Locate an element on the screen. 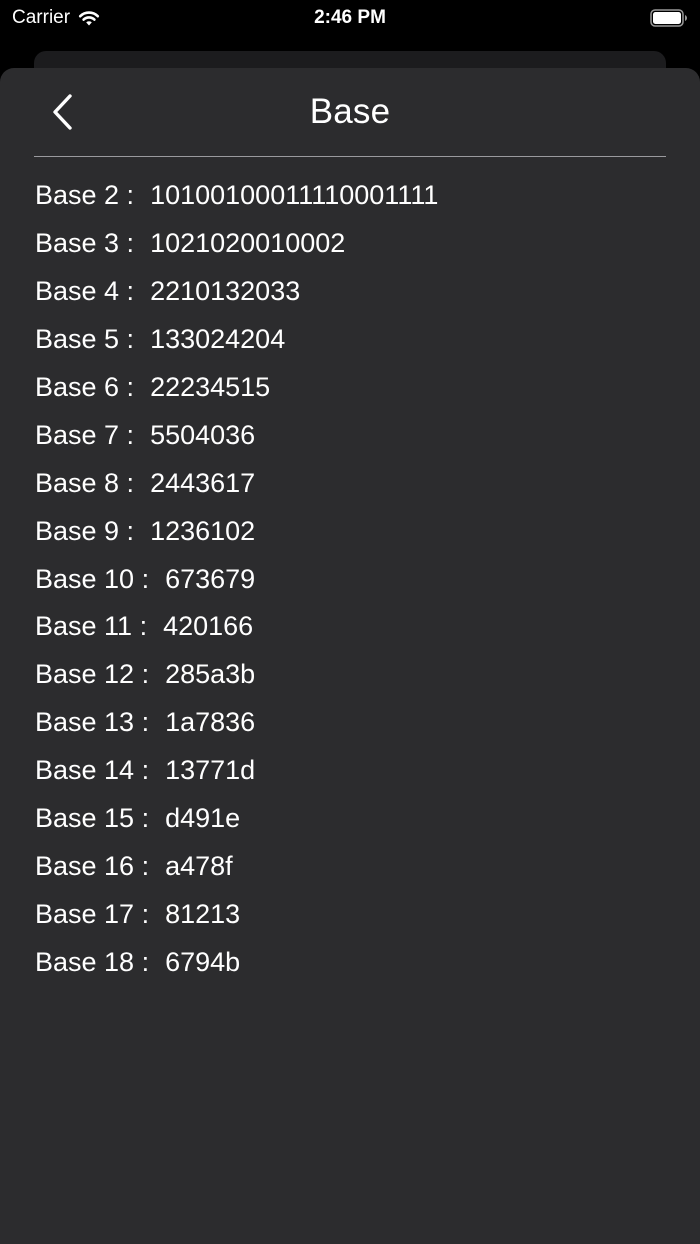 This screenshot has width=700, height=1244. base-row: Base 12 : 285a3b is located at coordinates (236, 675).